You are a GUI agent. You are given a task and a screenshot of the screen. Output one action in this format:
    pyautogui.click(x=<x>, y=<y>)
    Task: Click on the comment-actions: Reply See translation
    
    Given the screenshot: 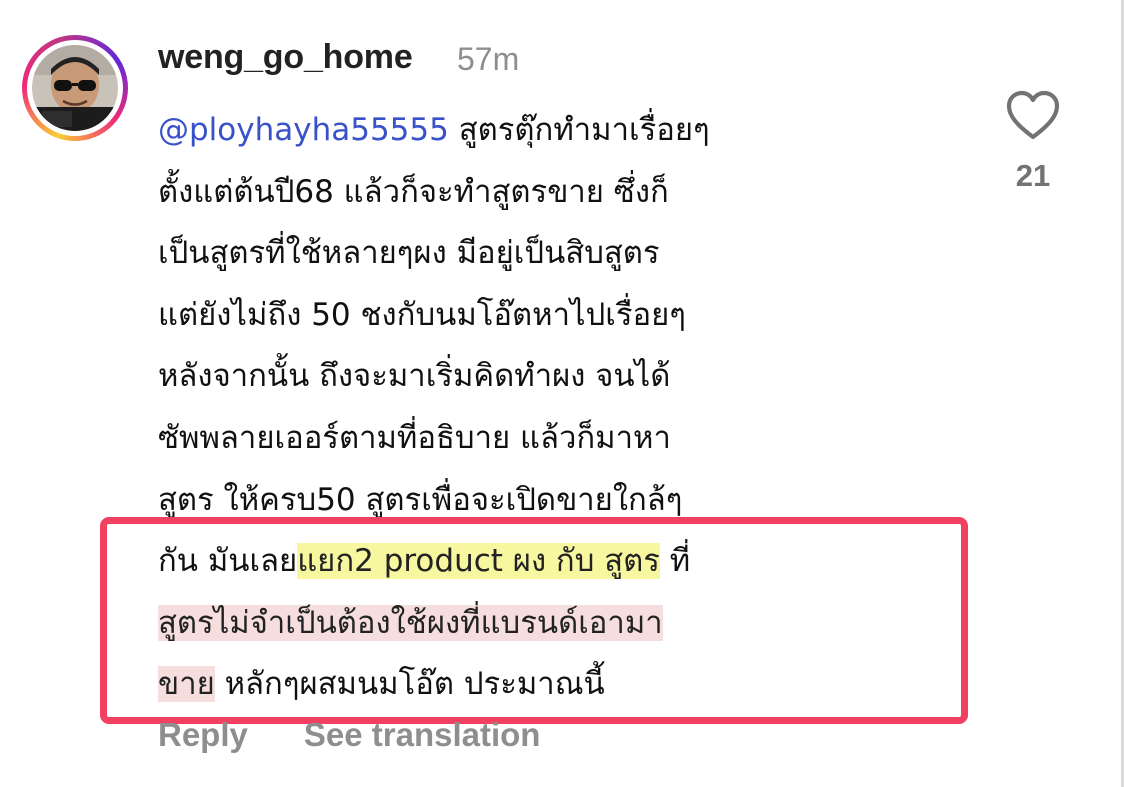 What is the action you would take?
    pyautogui.click(x=349, y=735)
    